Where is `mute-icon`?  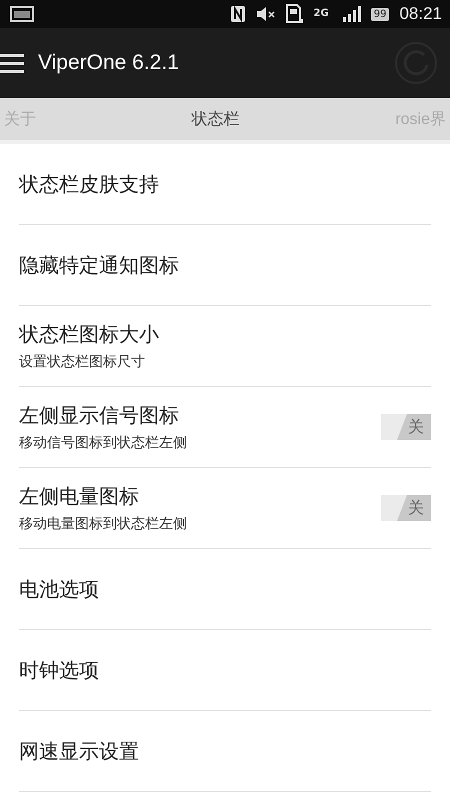 mute-icon is located at coordinates (266, 14).